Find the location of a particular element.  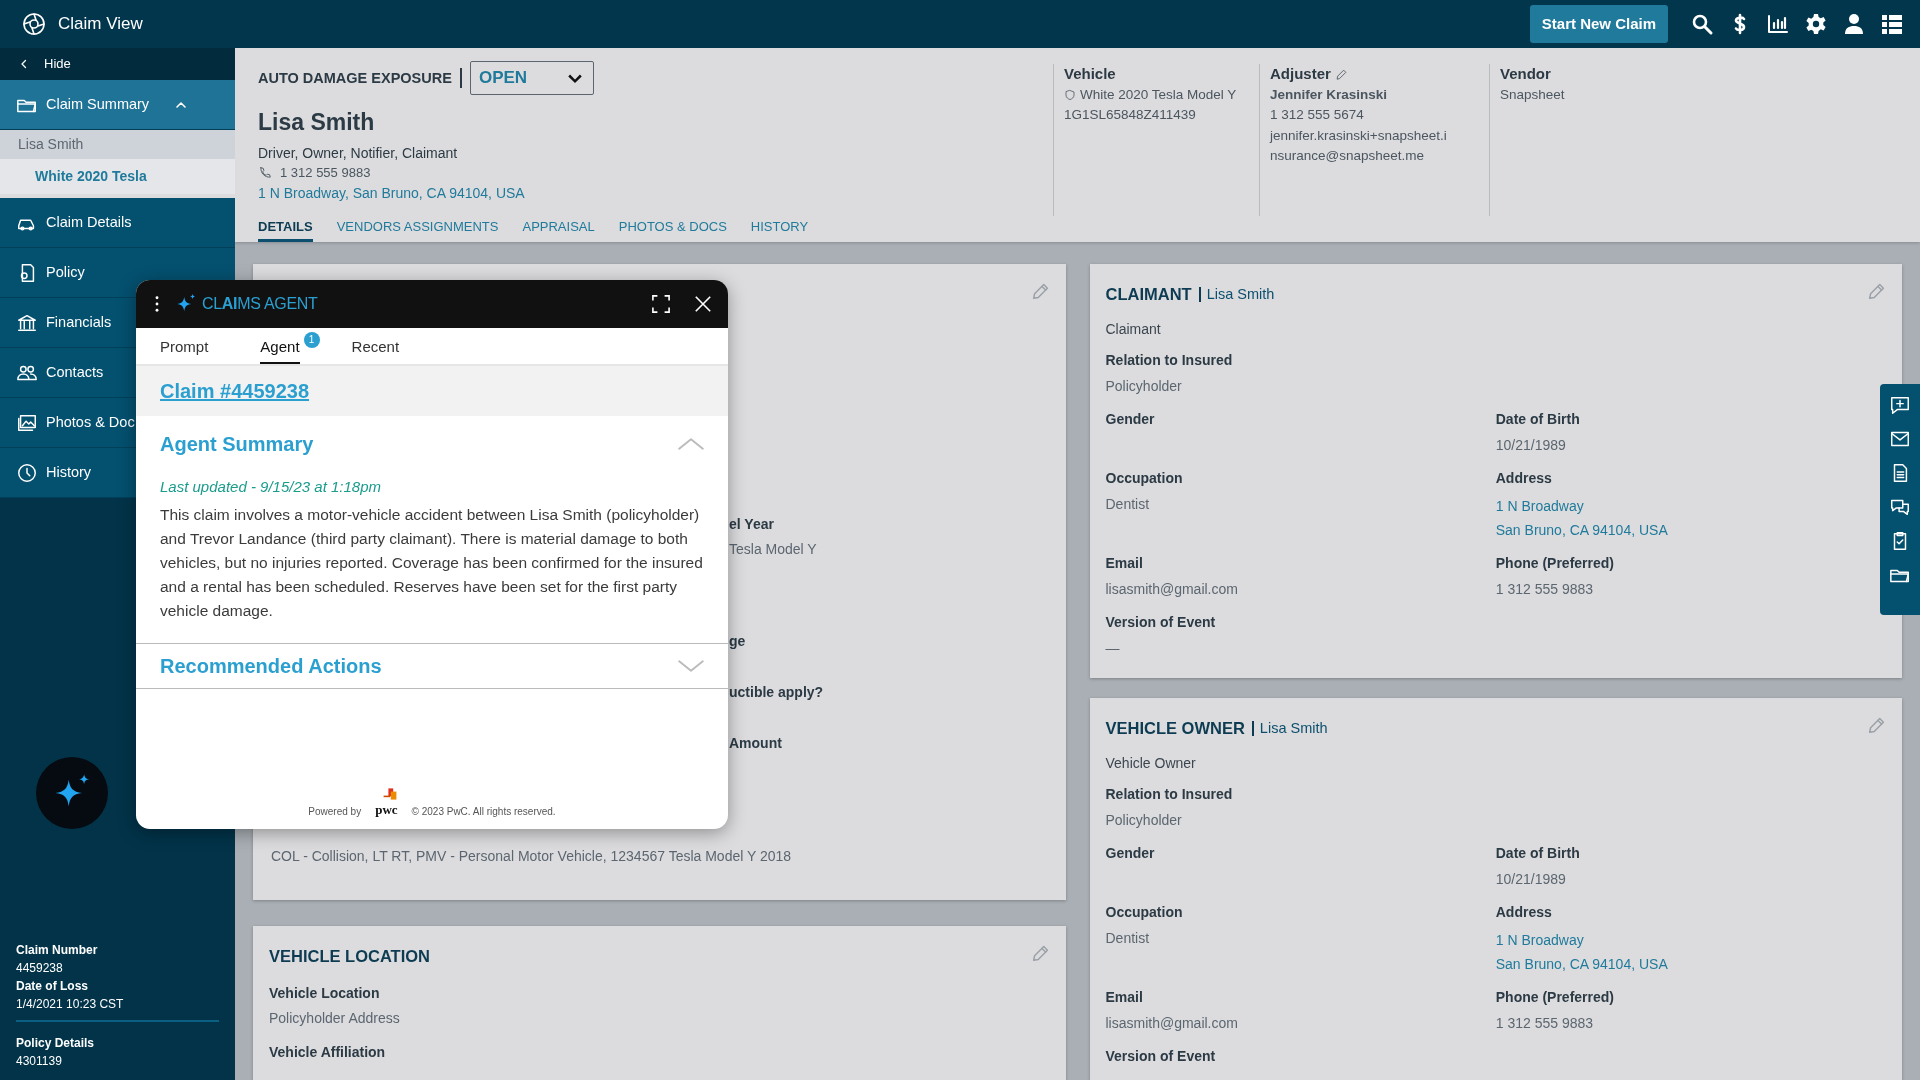

role-text: Vehicle Owner is located at coordinates (1151, 763).